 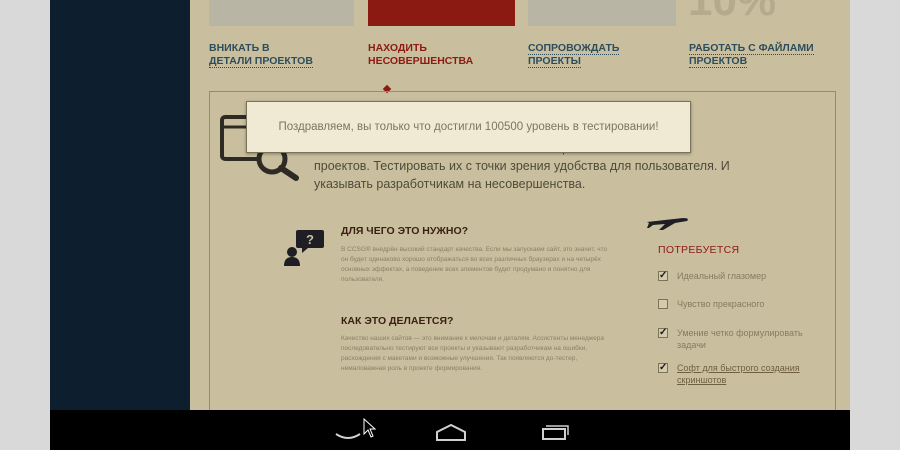 What do you see at coordinates (397, 321) in the screenshot?
I see `how-title: КАК ЭТО ДЕЛАЕТСЯ?` at bounding box center [397, 321].